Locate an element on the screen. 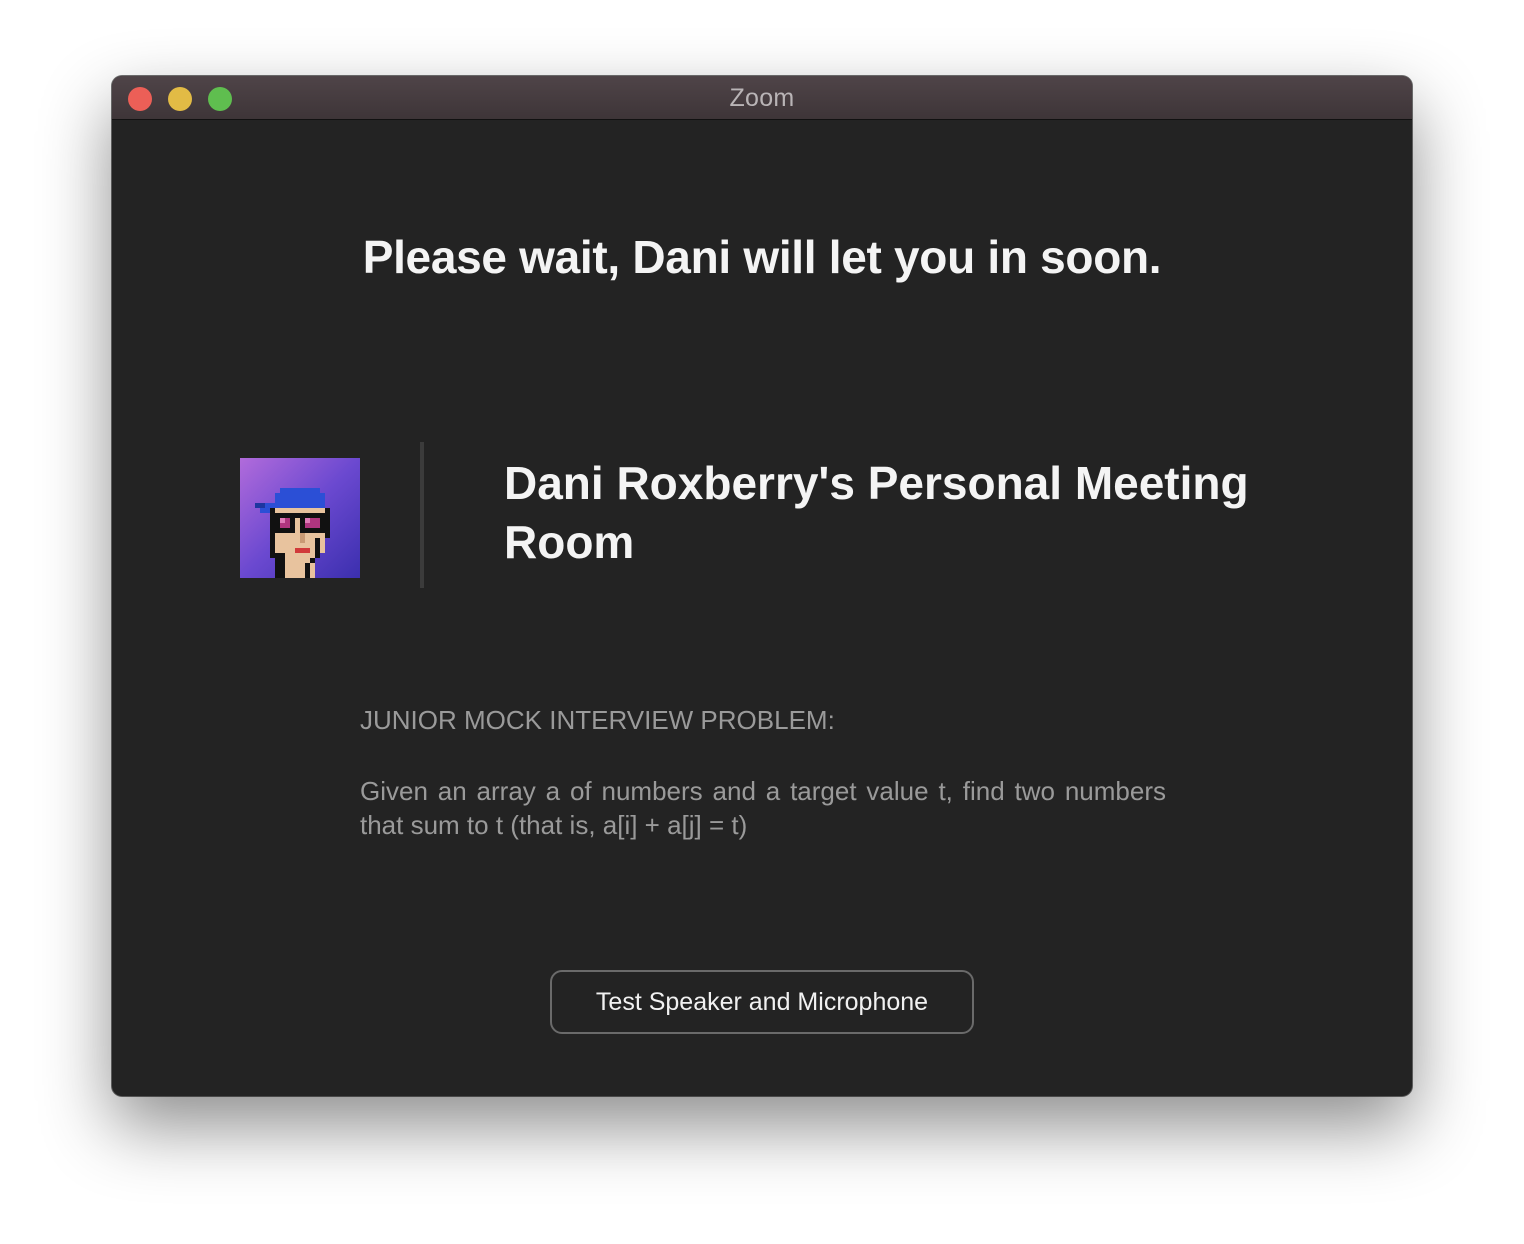 The height and width of the screenshot is (1244, 1524). window-title: Zoom is located at coordinates (762, 98).